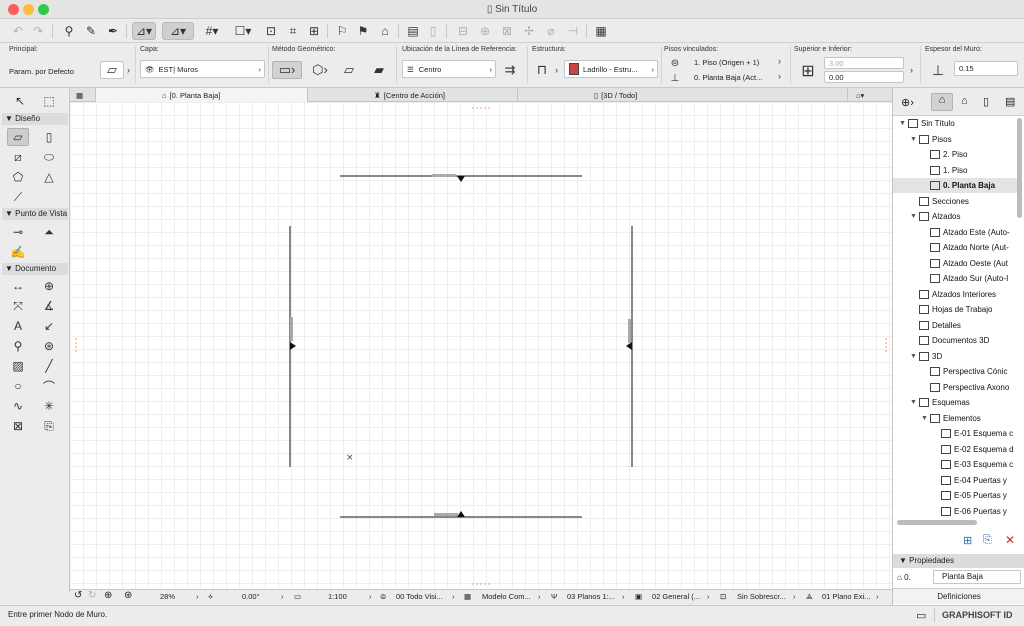  I want to click on marquee-tool-icon: ⬚, so click(49, 101).